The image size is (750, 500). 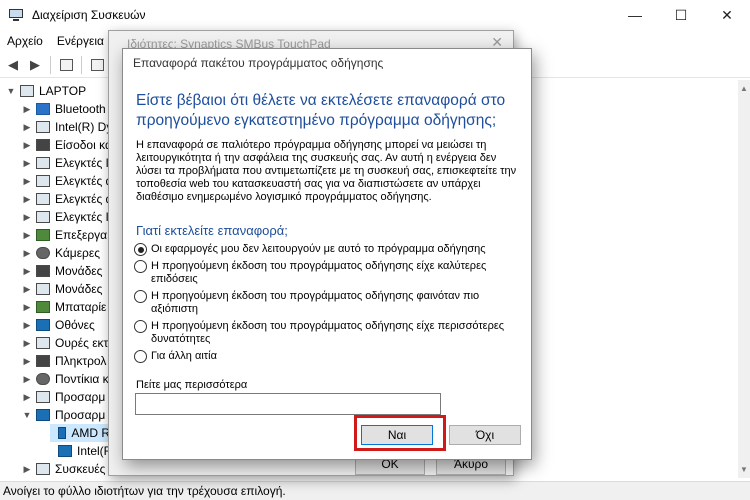 What do you see at coordinates (727, 15) in the screenshot?
I see `close-button: ✕` at bounding box center [727, 15].